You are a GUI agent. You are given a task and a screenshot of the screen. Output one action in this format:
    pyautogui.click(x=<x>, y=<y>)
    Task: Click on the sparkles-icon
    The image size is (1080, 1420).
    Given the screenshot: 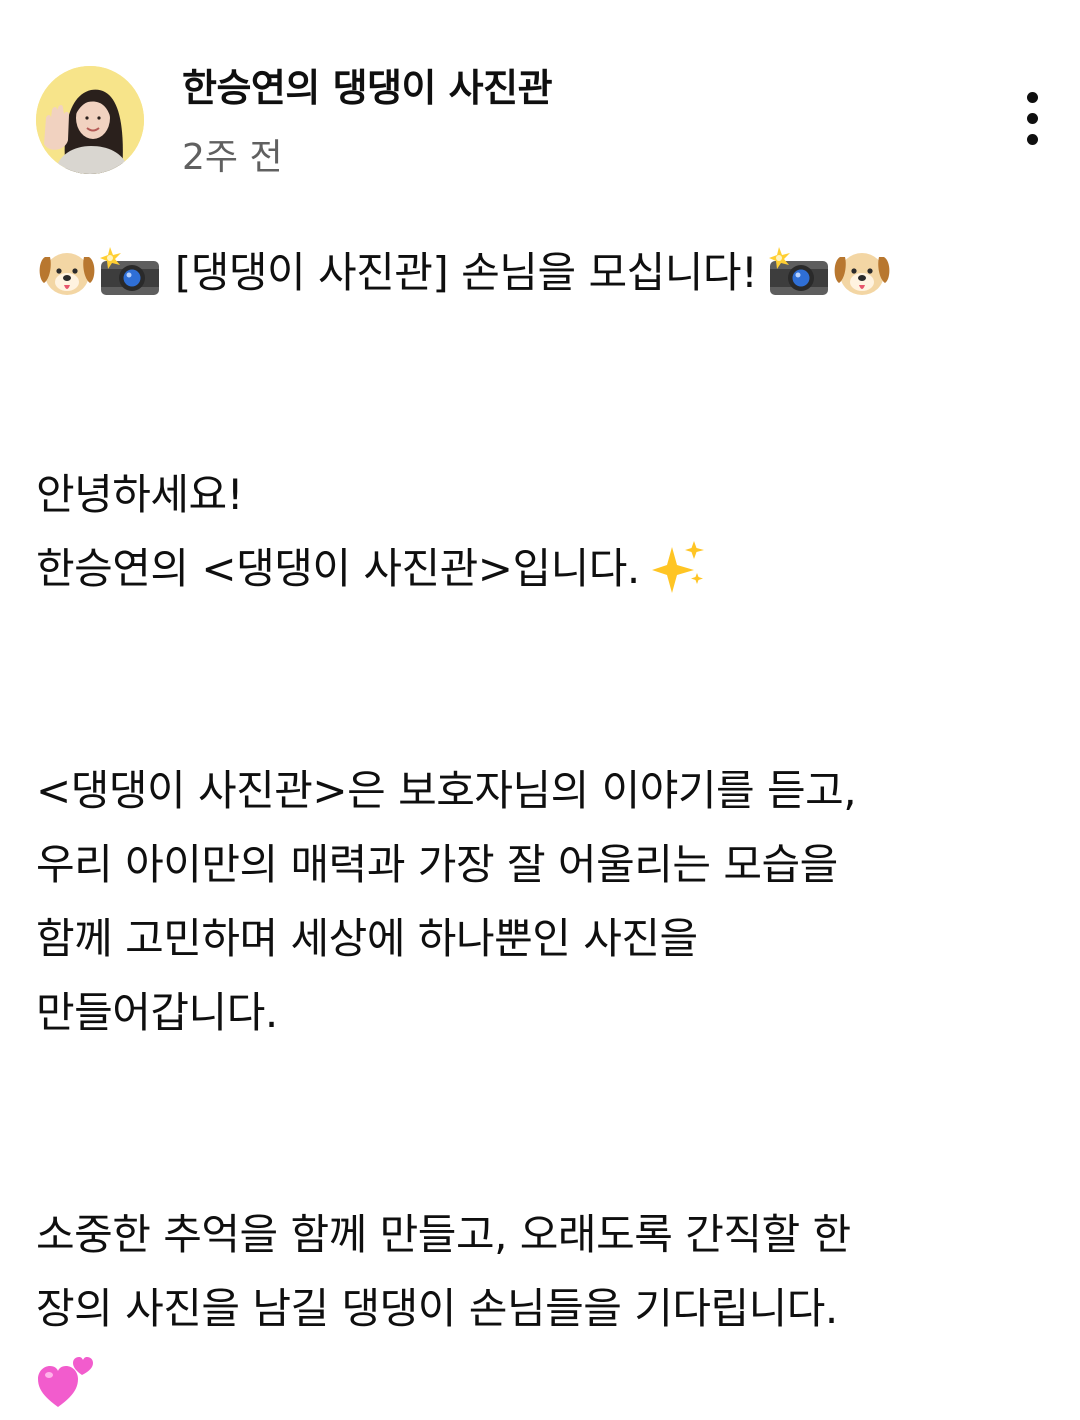 What is the action you would take?
    pyautogui.click(x=679, y=568)
    